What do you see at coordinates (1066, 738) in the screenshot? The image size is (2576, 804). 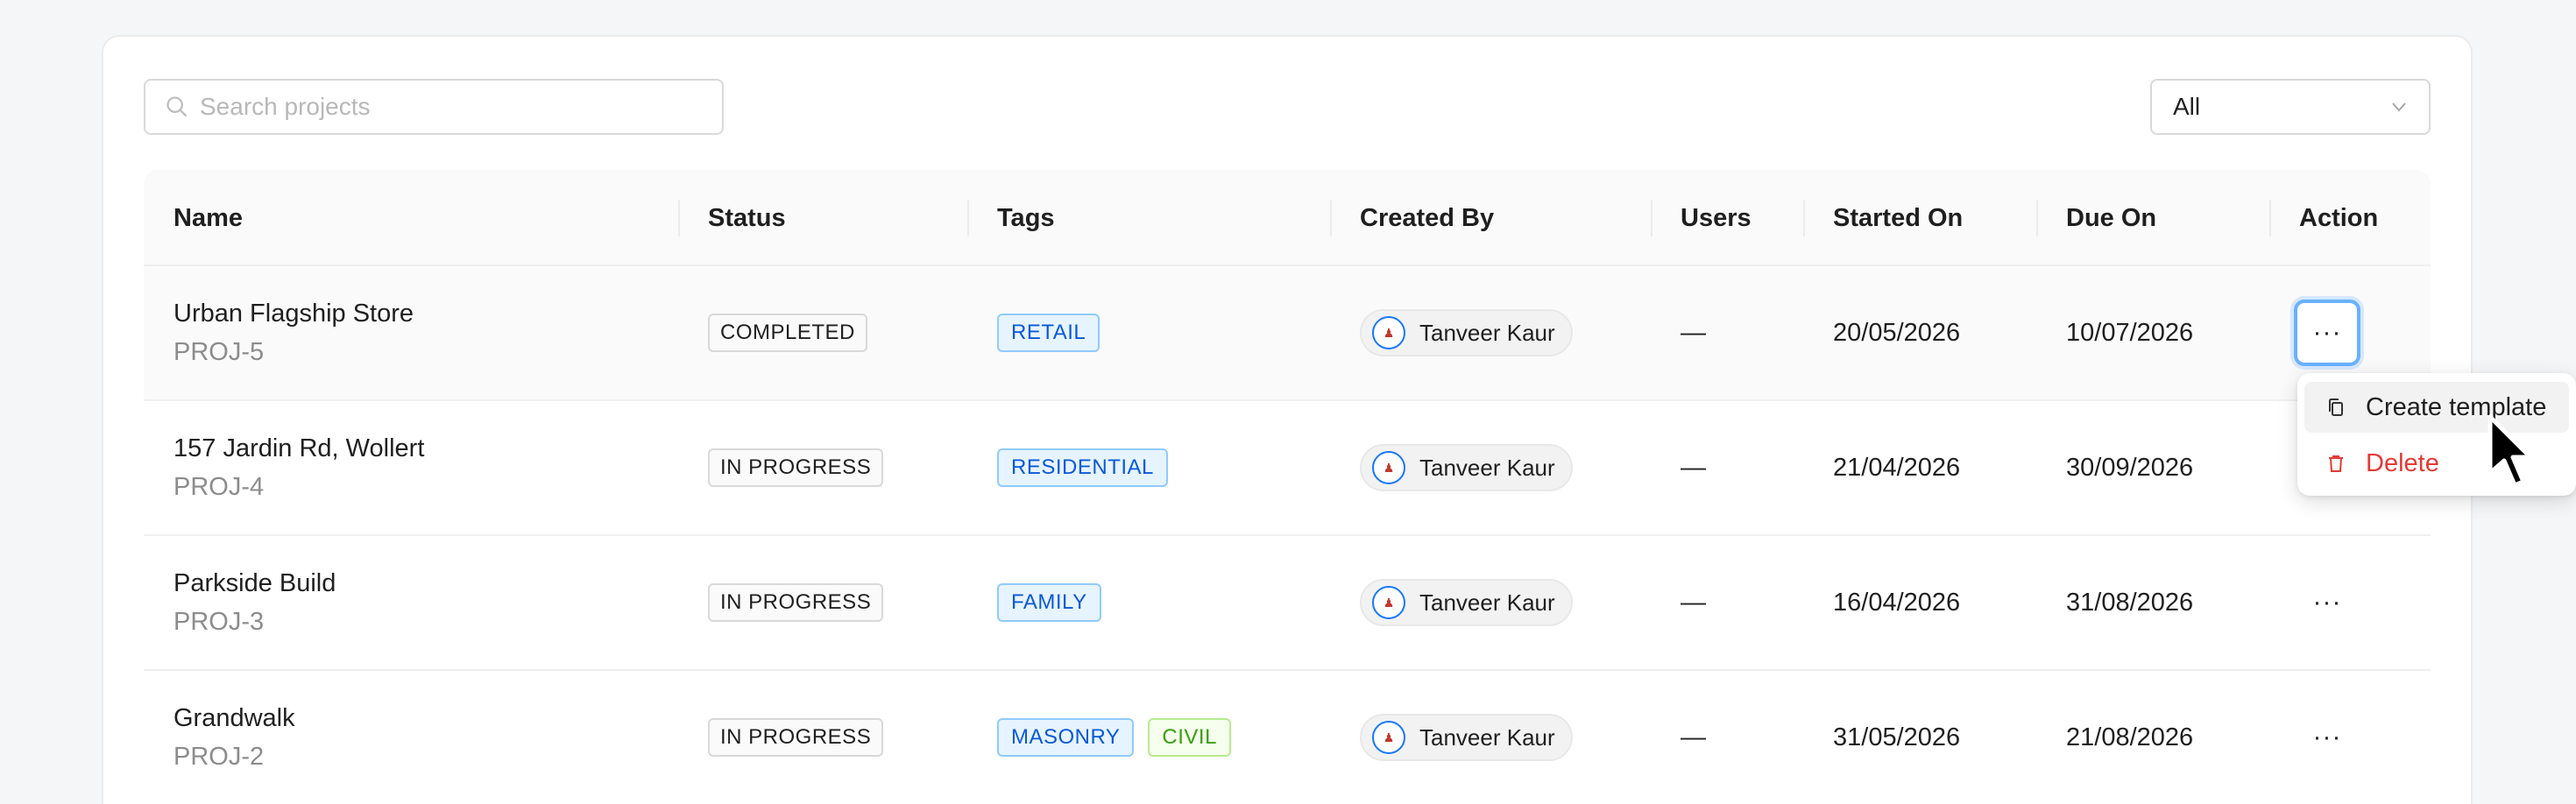 I see `tag-badge: MASONRY` at bounding box center [1066, 738].